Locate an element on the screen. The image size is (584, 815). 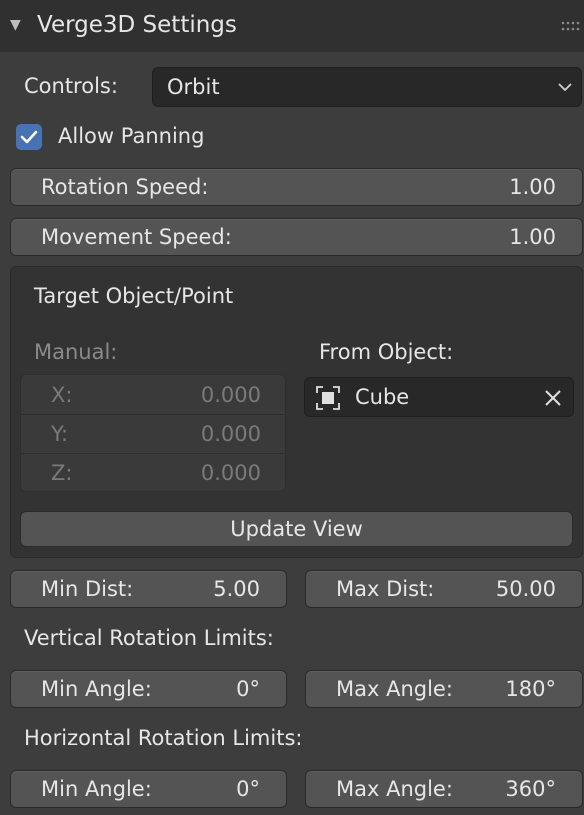
z-label: Z: is located at coordinates (62, 472).